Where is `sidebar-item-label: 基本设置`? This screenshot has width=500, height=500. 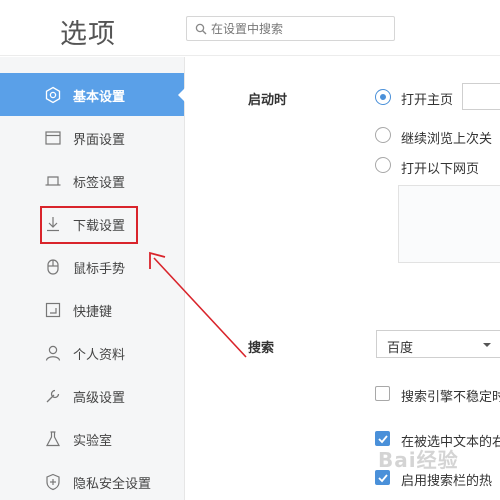 sidebar-item-label: 基本设置 is located at coordinates (99, 97).